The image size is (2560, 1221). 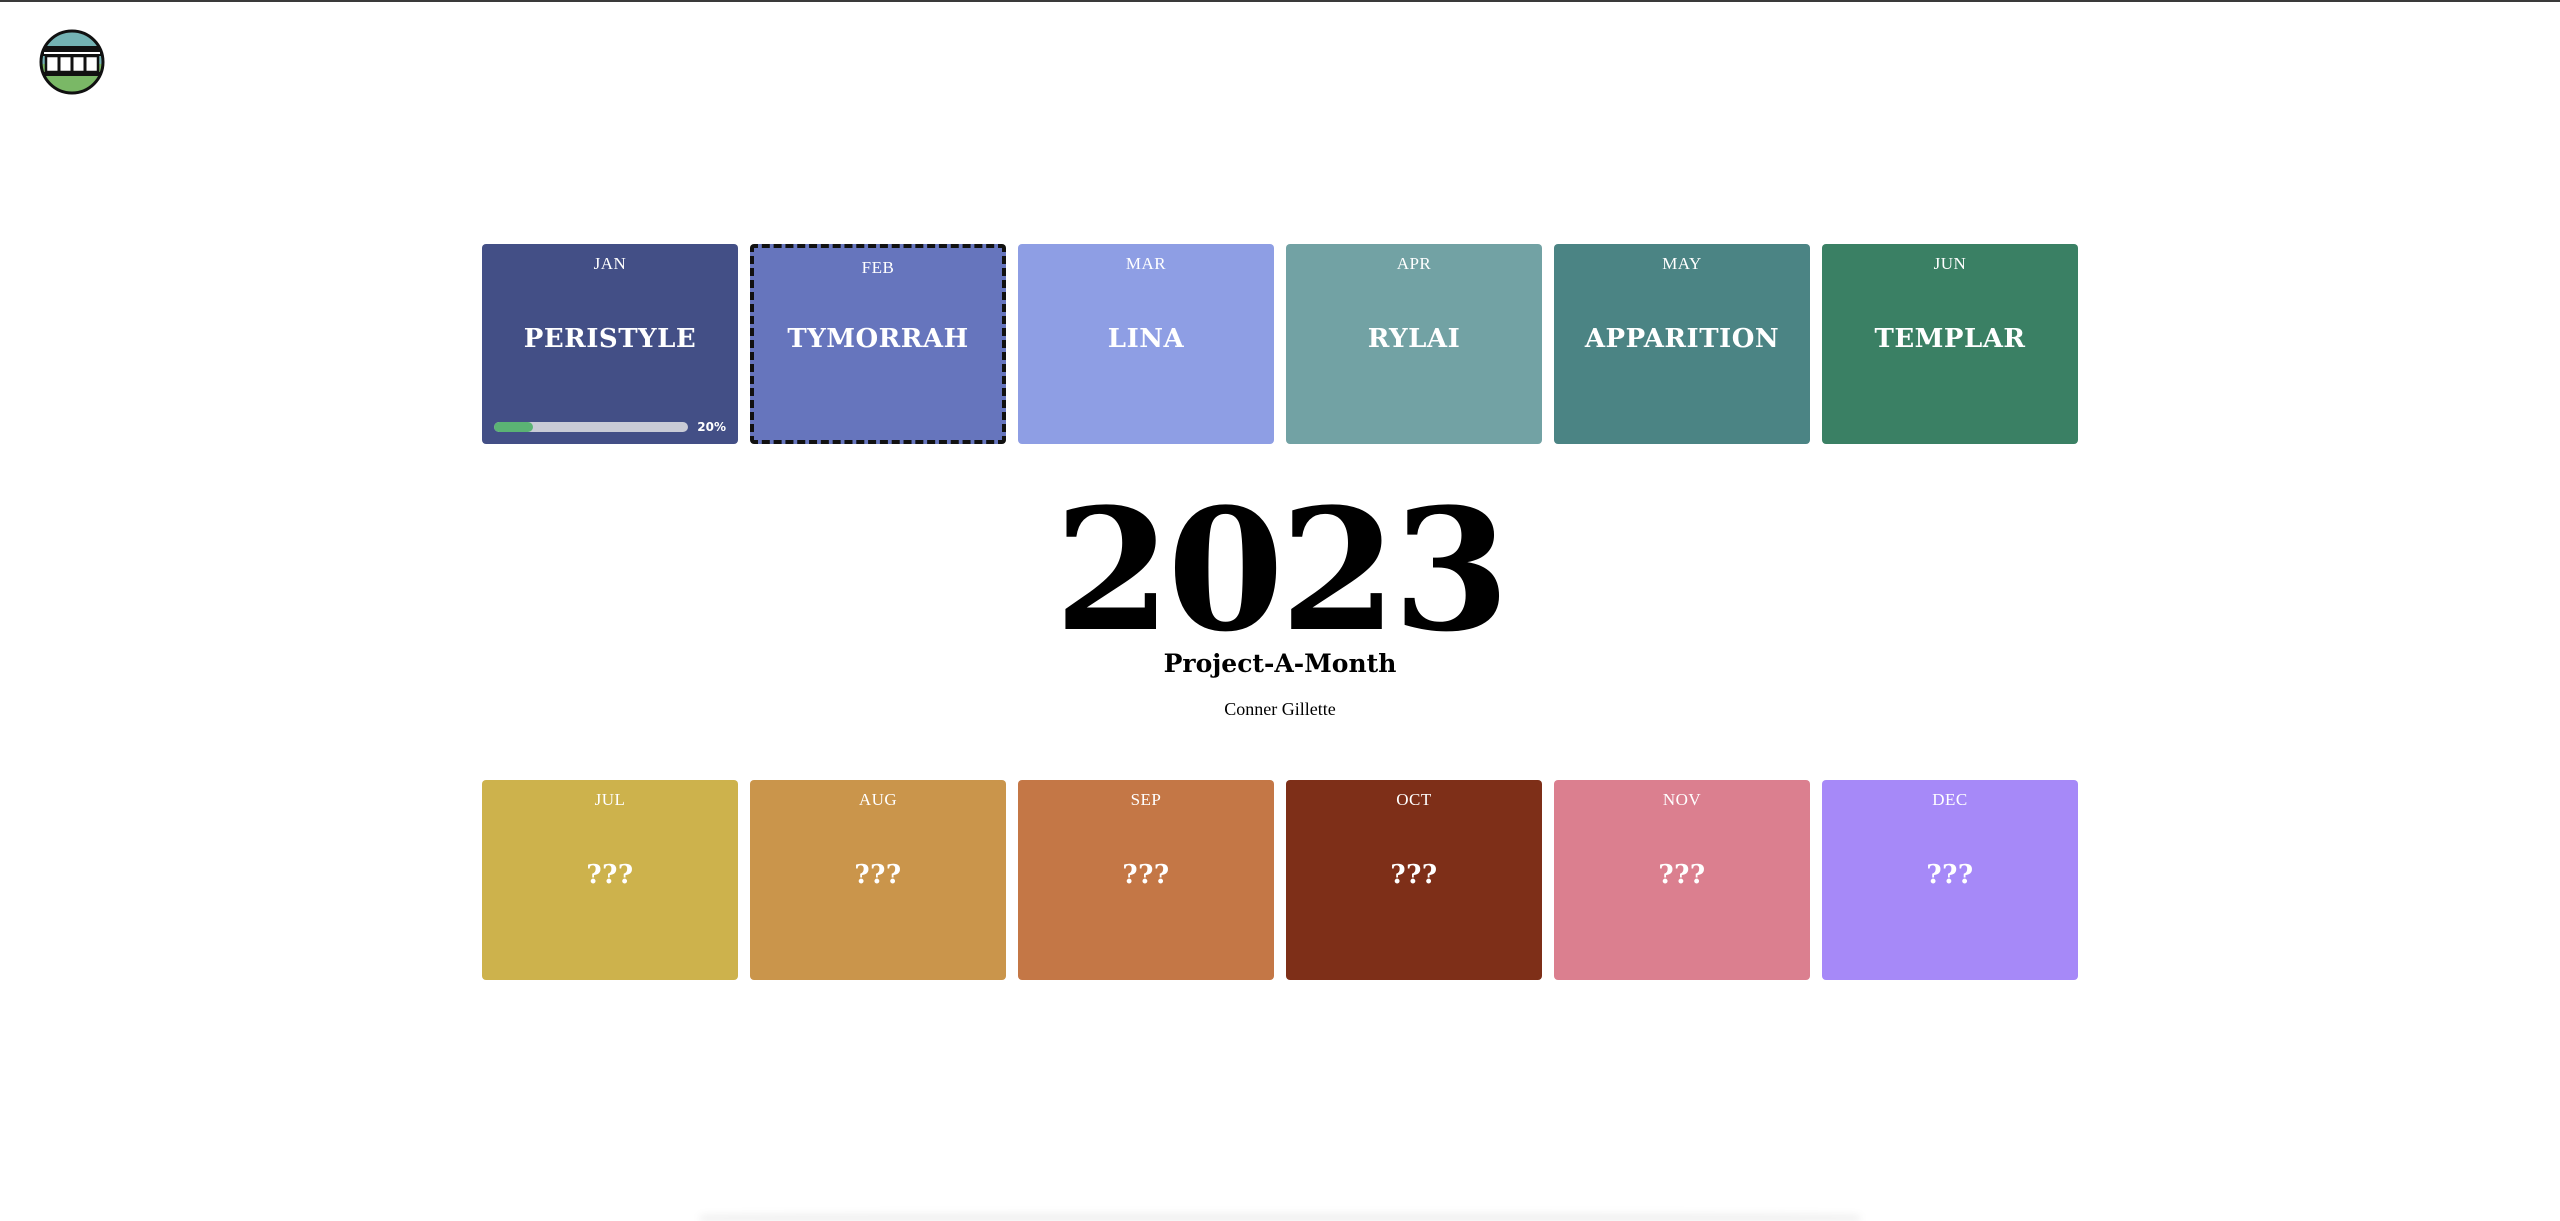 What do you see at coordinates (1414, 799) in the screenshot?
I see `card-month: OCT` at bounding box center [1414, 799].